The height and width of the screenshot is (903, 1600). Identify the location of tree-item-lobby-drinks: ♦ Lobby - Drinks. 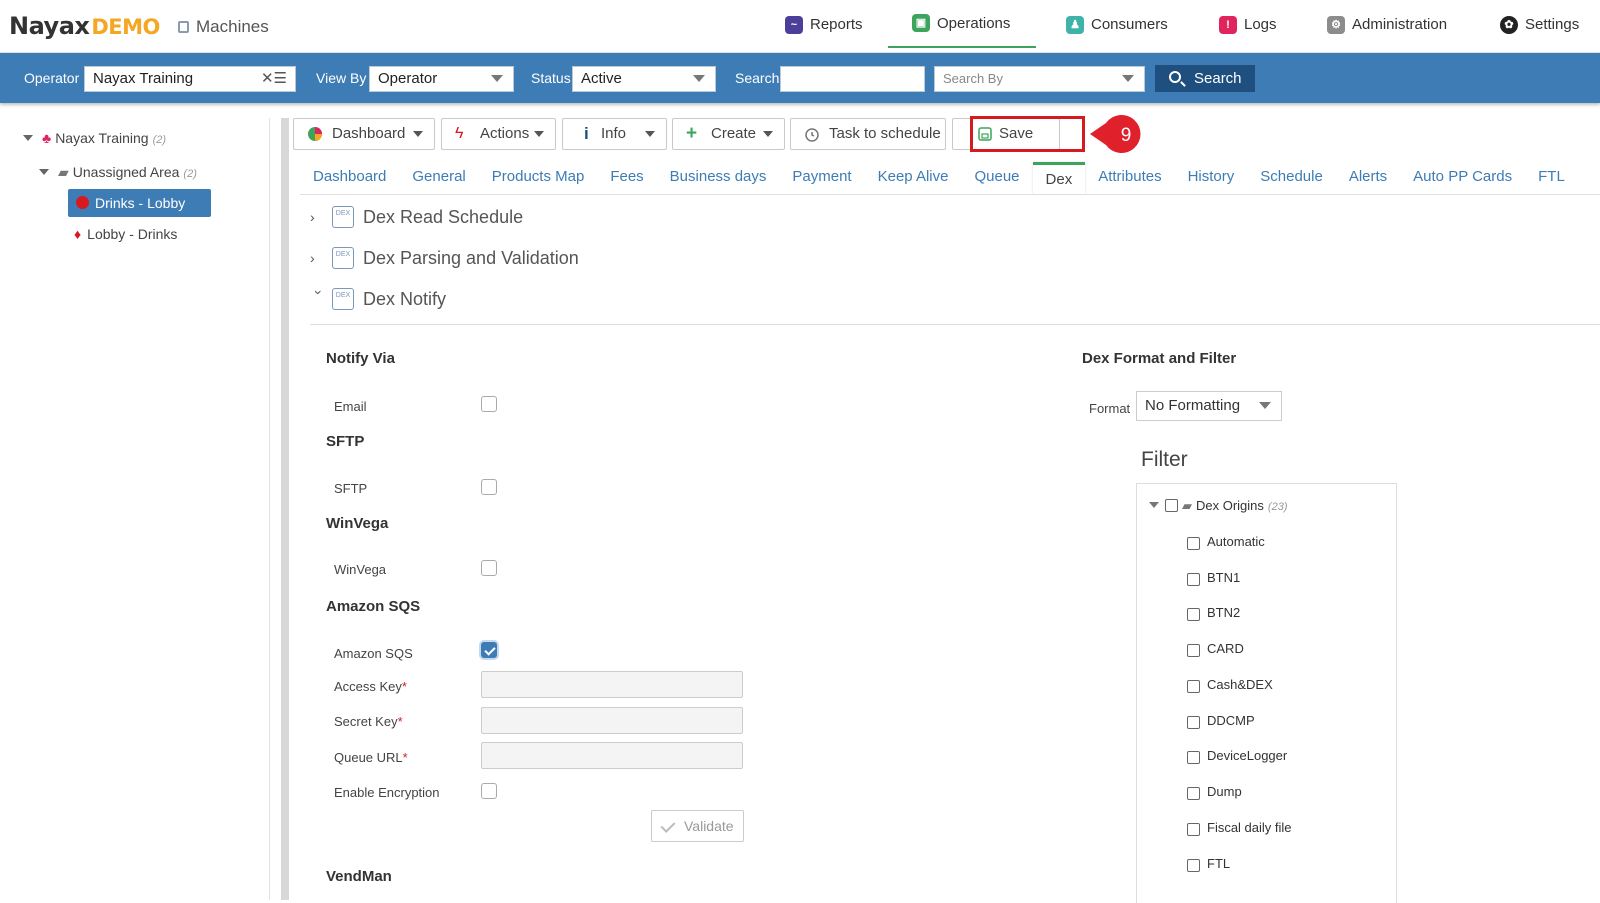
(125, 234).